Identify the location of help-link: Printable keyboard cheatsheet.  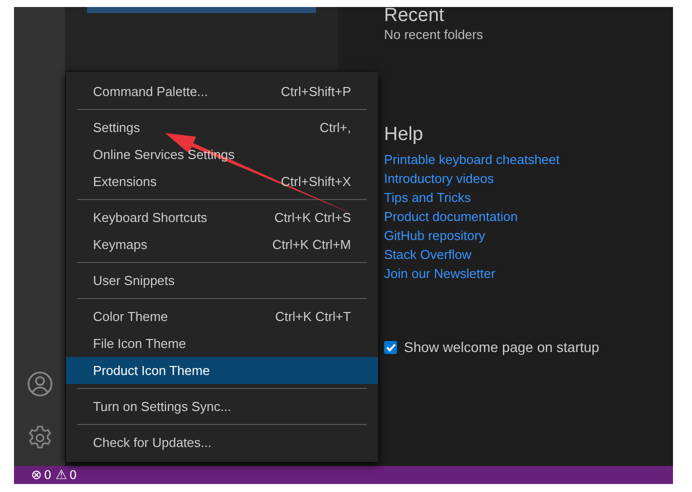
(528, 159).